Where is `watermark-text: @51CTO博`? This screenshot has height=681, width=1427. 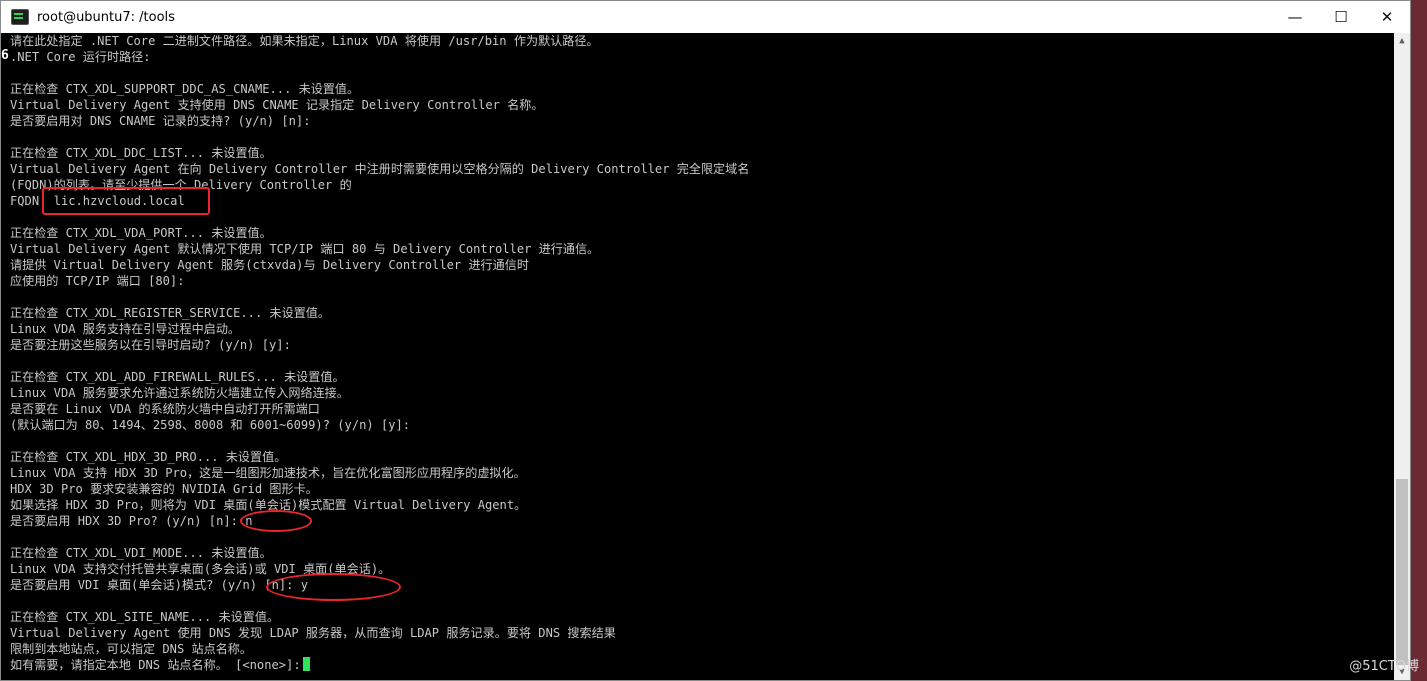
watermark-text: @51CTO博 is located at coordinates (1384, 666).